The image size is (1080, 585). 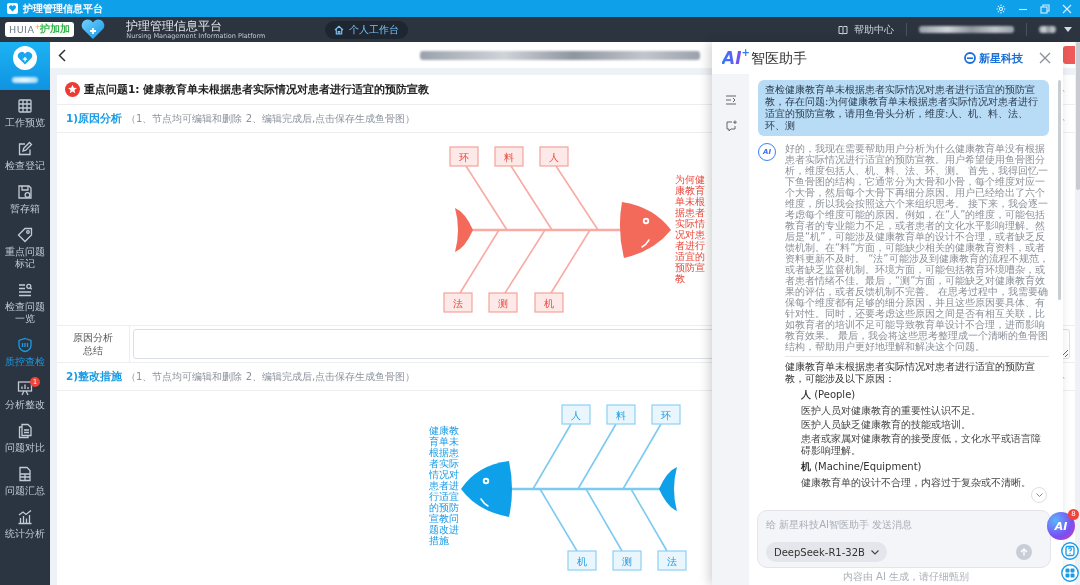 What do you see at coordinates (63, 8) in the screenshot?
I see `window-title: 护理管理信息平台` at bounding box center [63, 8].